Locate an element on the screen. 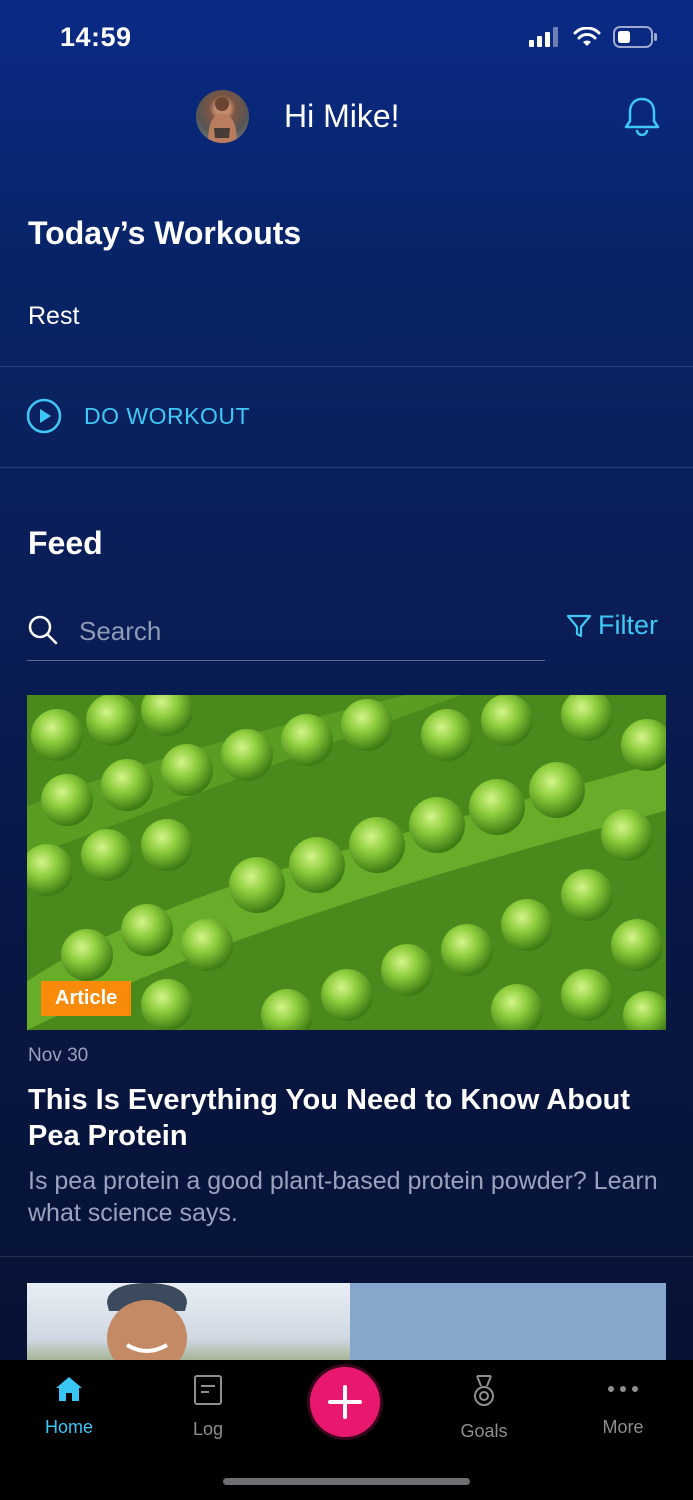 This screenshot has height=1500, width=693. medal-icon is located at coordinates (484, 1390).